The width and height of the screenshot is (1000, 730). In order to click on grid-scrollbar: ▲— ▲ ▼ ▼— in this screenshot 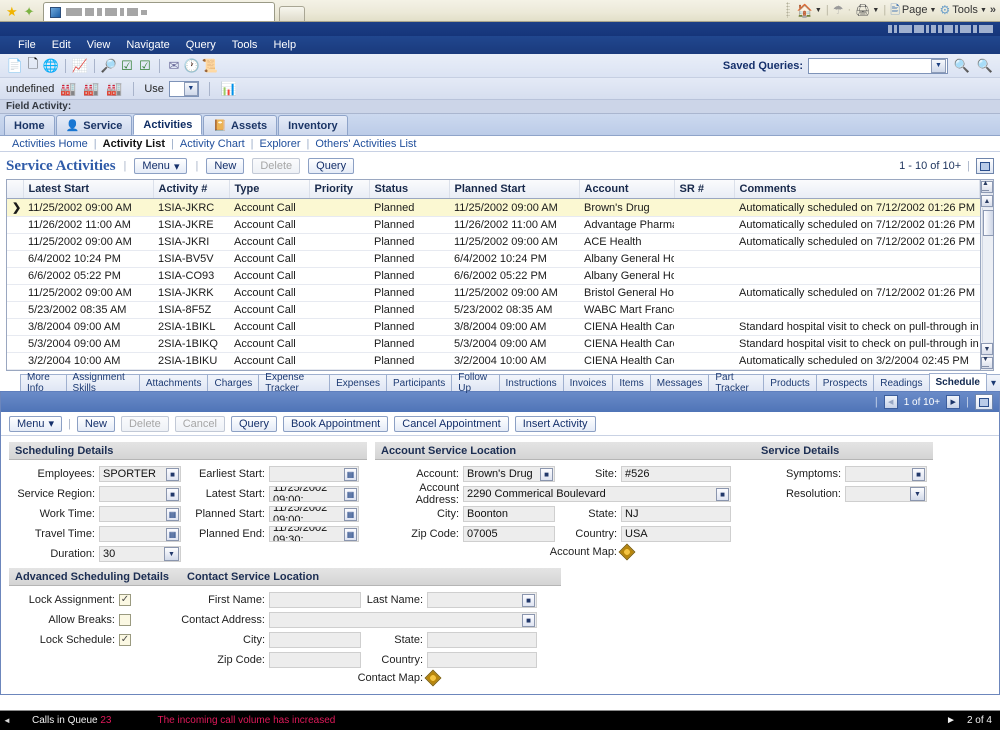, I will do `click(987, 275)`.